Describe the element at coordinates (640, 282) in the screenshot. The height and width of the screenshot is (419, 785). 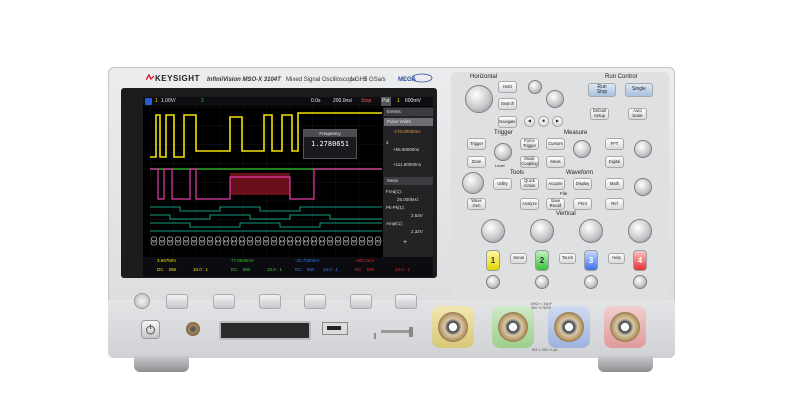
I see `ch4-position-knob` at that location.